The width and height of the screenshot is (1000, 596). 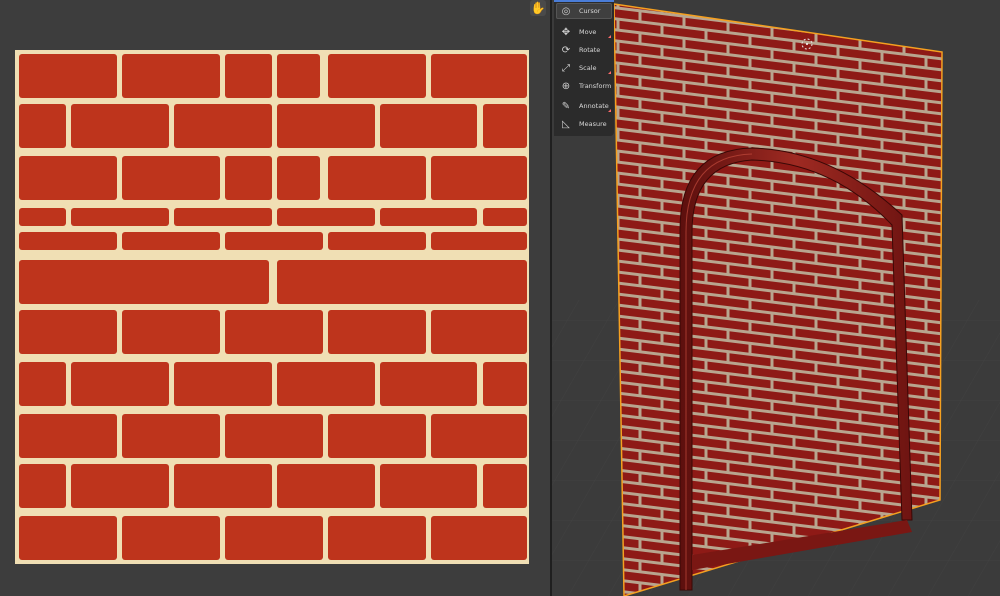 I want to click on tool-label: Move, so click(x=588, y=32).